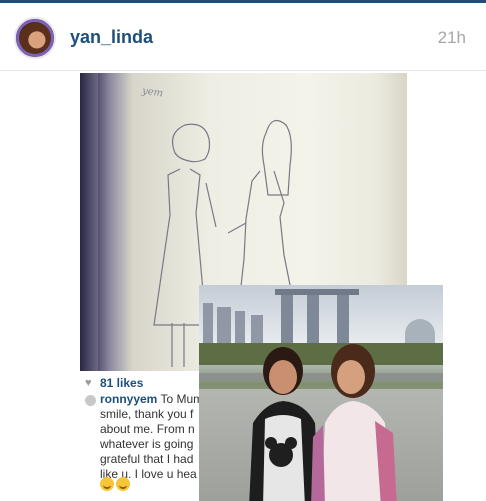 The height and width of the screenshot is (501, 486). I want to click on caption-line: To Mum, so click(179, 399).